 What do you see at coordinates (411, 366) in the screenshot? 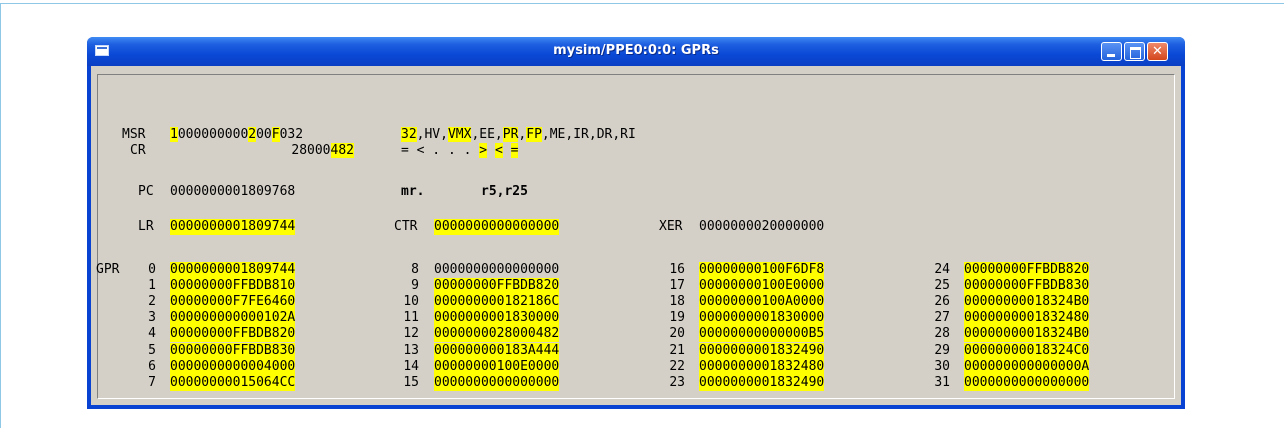
I see `gpr-number: 14` at bounding box center [411, 366].